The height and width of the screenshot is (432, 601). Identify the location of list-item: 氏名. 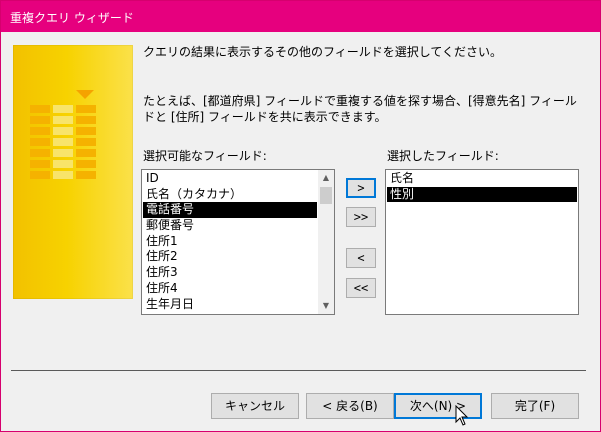
(482, 179).